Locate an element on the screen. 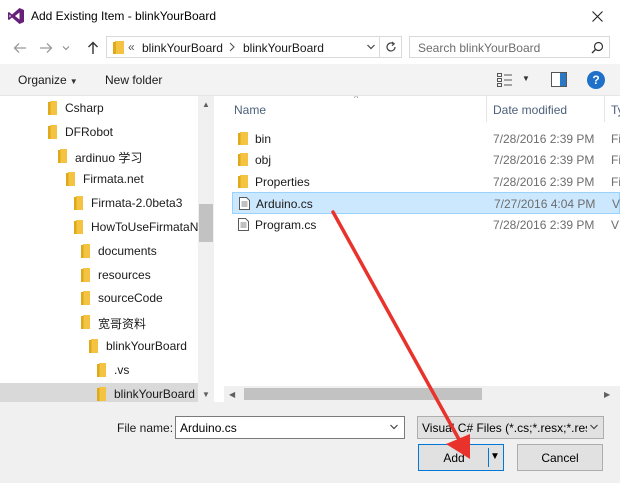  forward-button is located at coordinates (46, 48).